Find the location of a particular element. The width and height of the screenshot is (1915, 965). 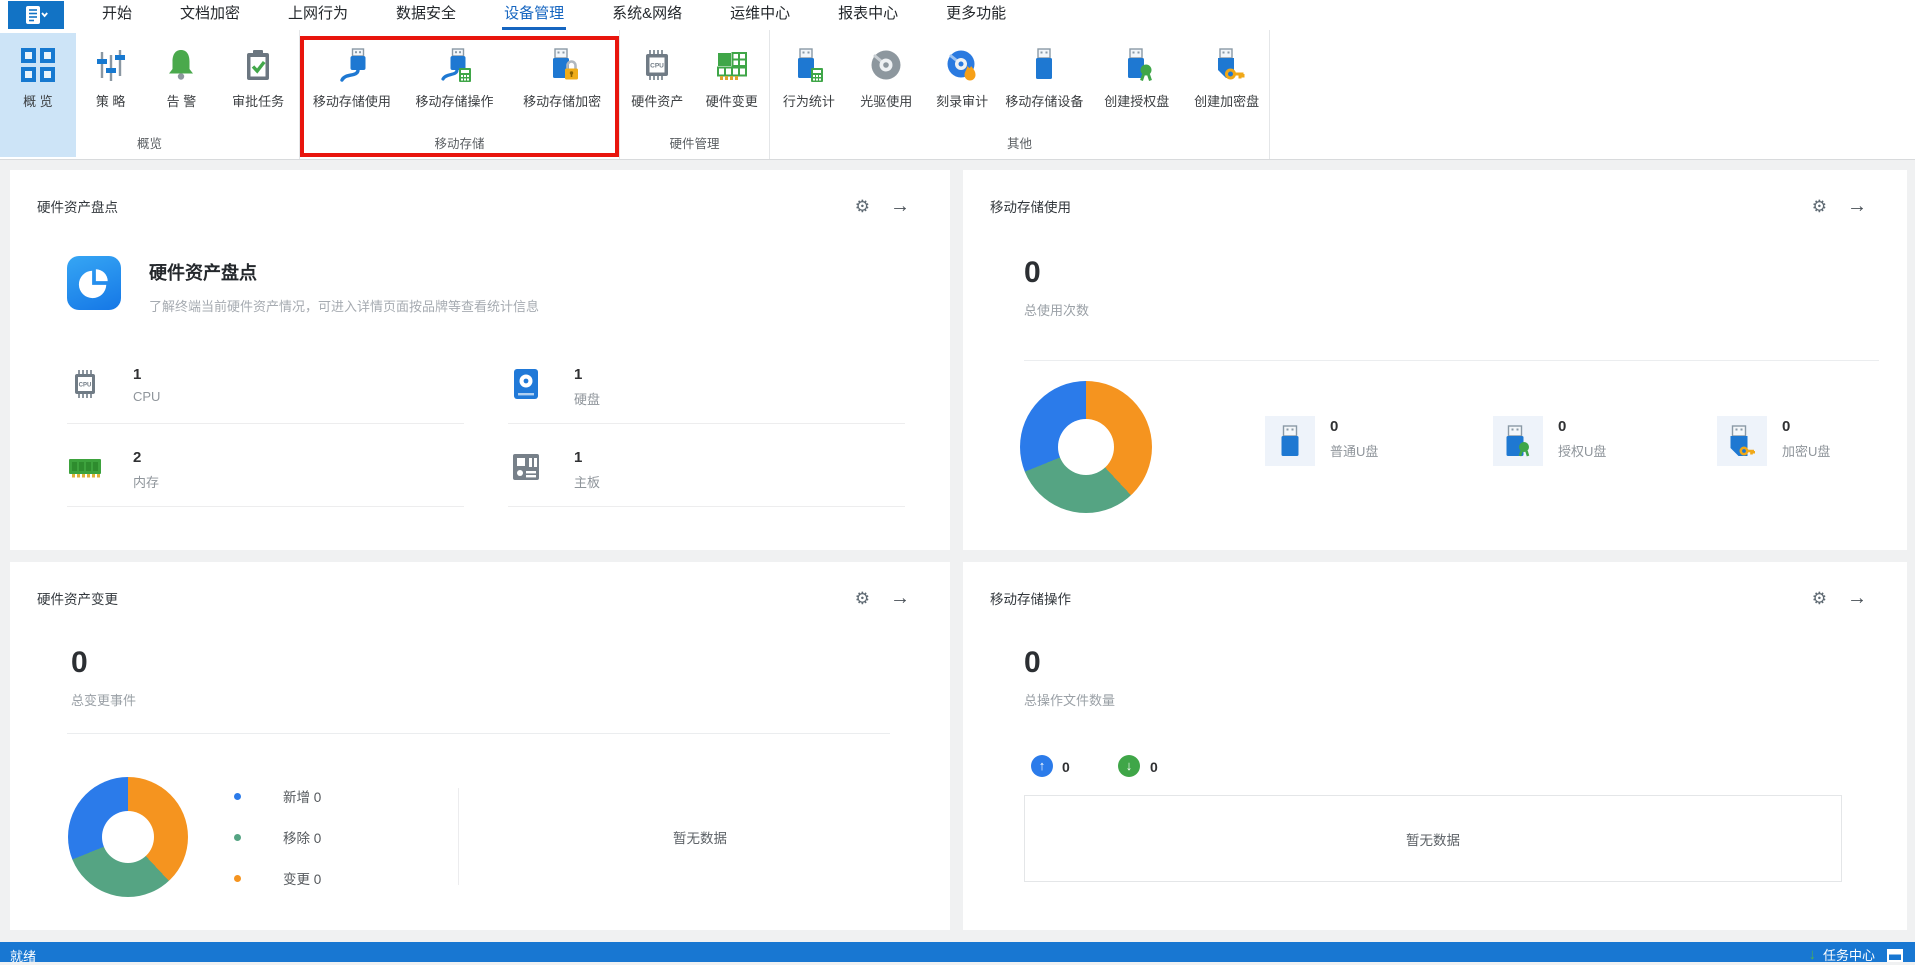

ribbon-button-hardware-asset: CPU 硬件资产 is located at coordinates (657, 82).